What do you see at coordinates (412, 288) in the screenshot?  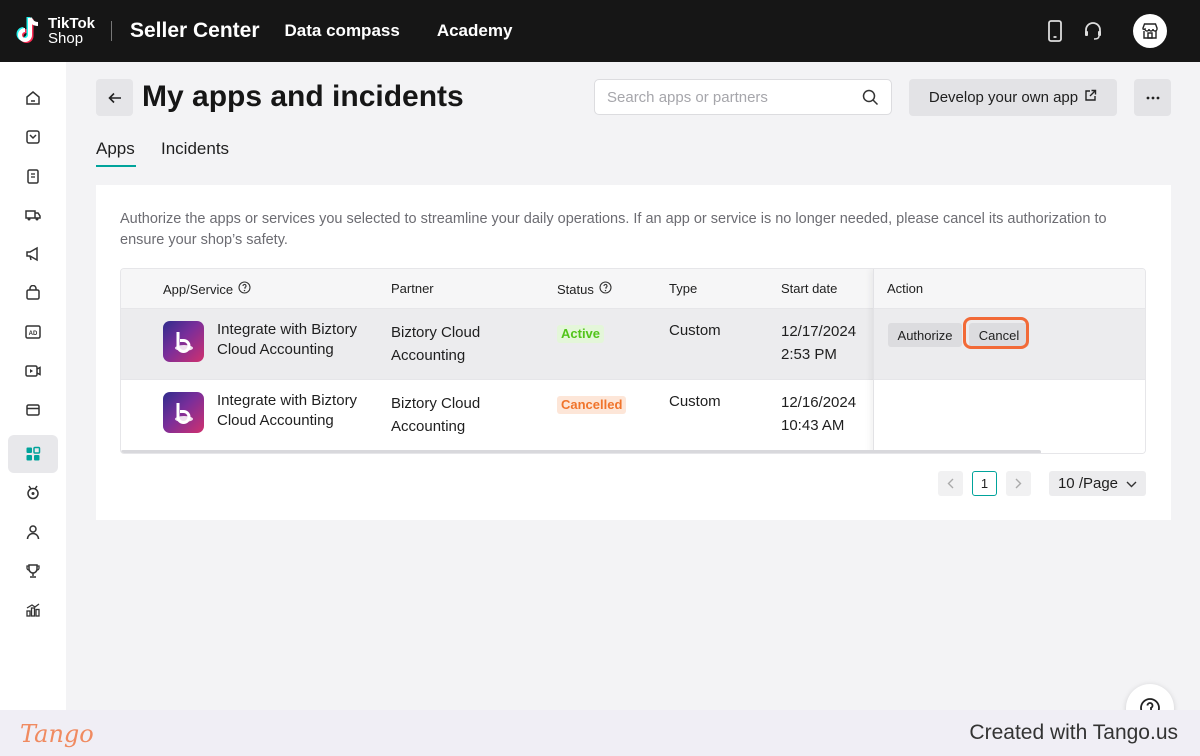 I see `column-header-partner: Partner` at bounding box center [412, 288].